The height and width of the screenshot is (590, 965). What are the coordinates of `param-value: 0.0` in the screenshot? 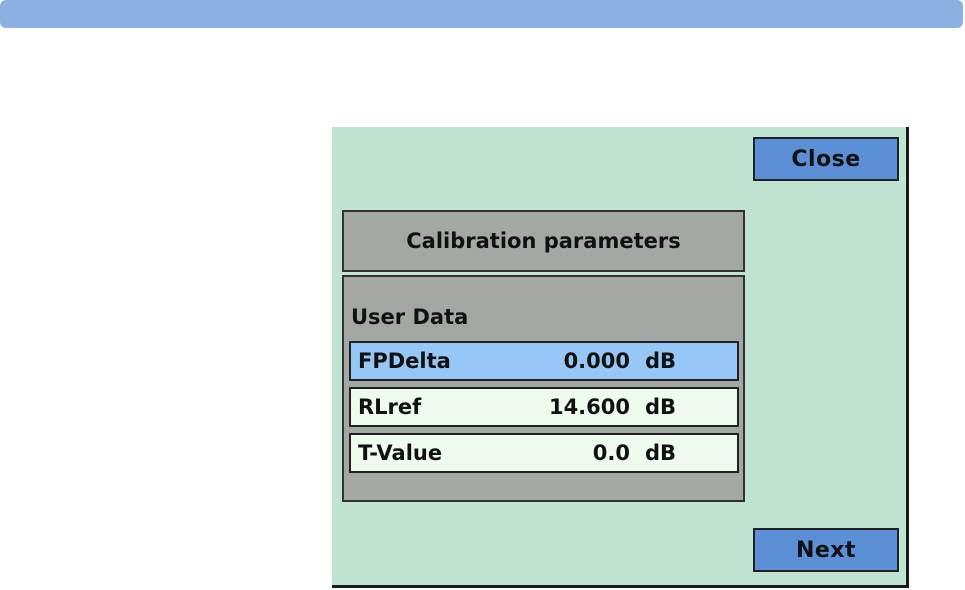 It's located at (611, 453).